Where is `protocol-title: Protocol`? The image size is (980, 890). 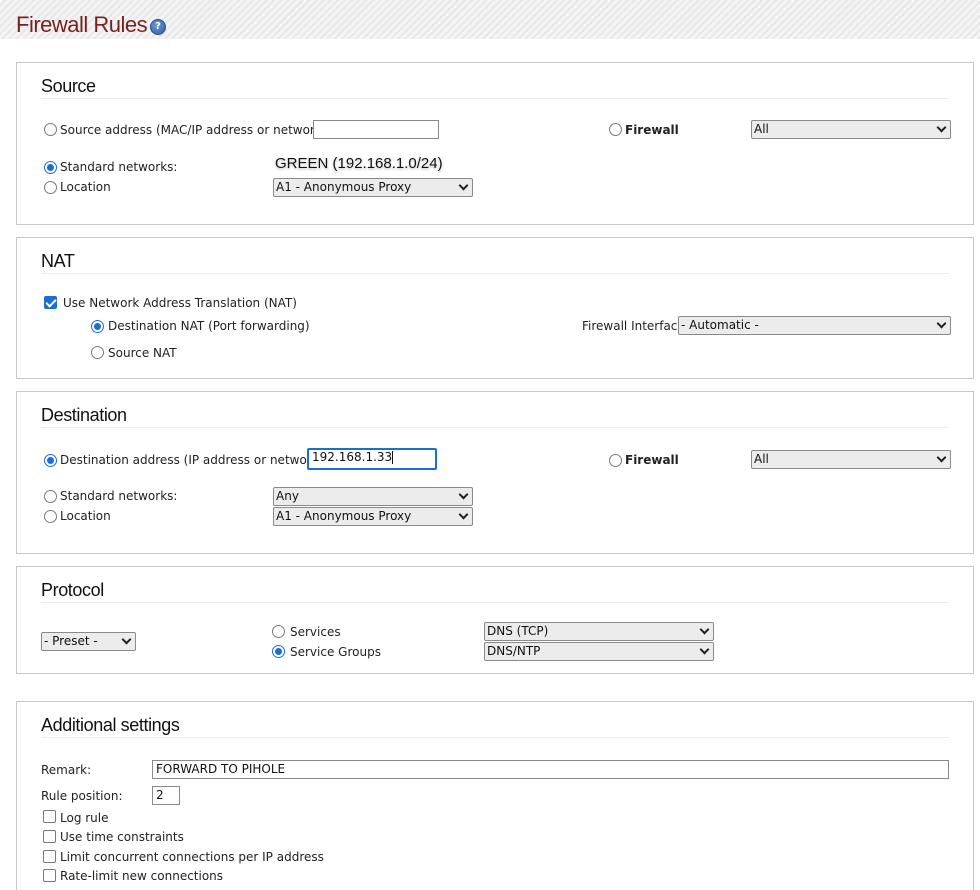 protocol-title: Protocol is located at coordinates (72, 590).